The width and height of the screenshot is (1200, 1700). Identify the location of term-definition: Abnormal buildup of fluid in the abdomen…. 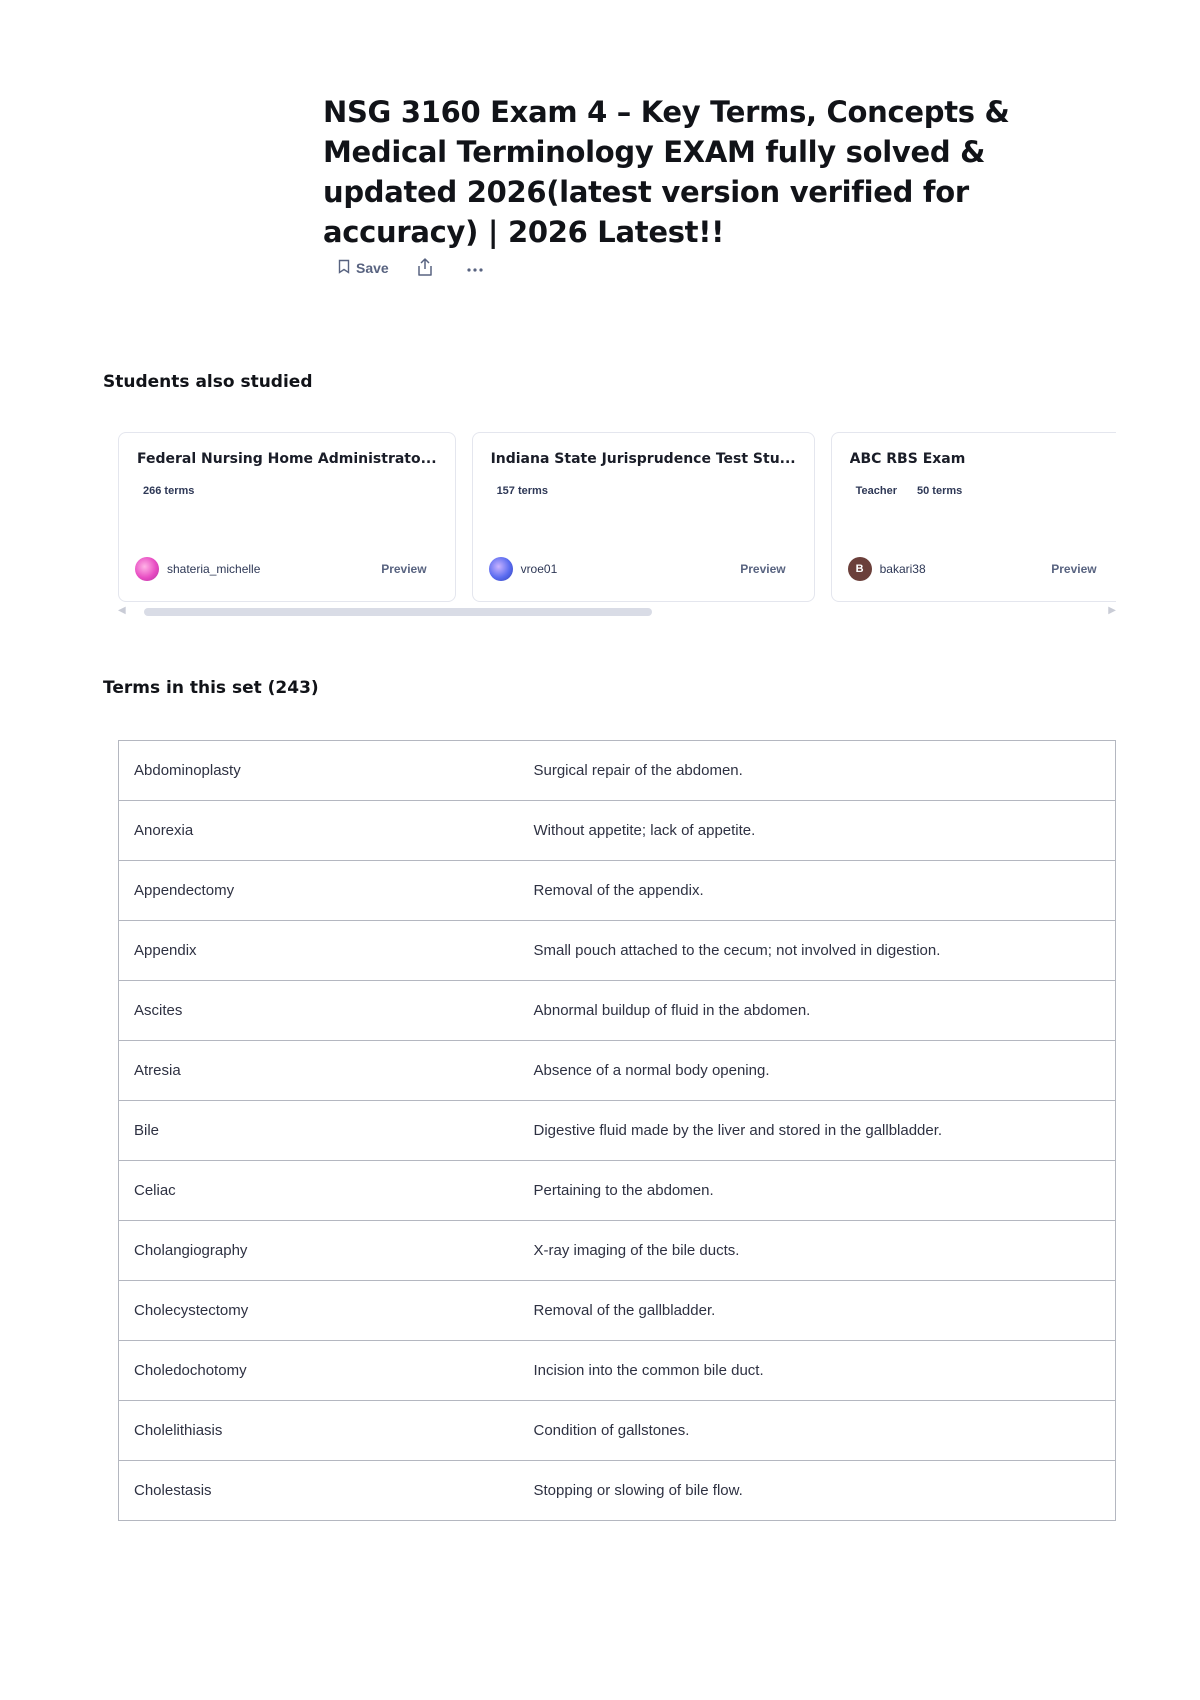
(672, 1010).